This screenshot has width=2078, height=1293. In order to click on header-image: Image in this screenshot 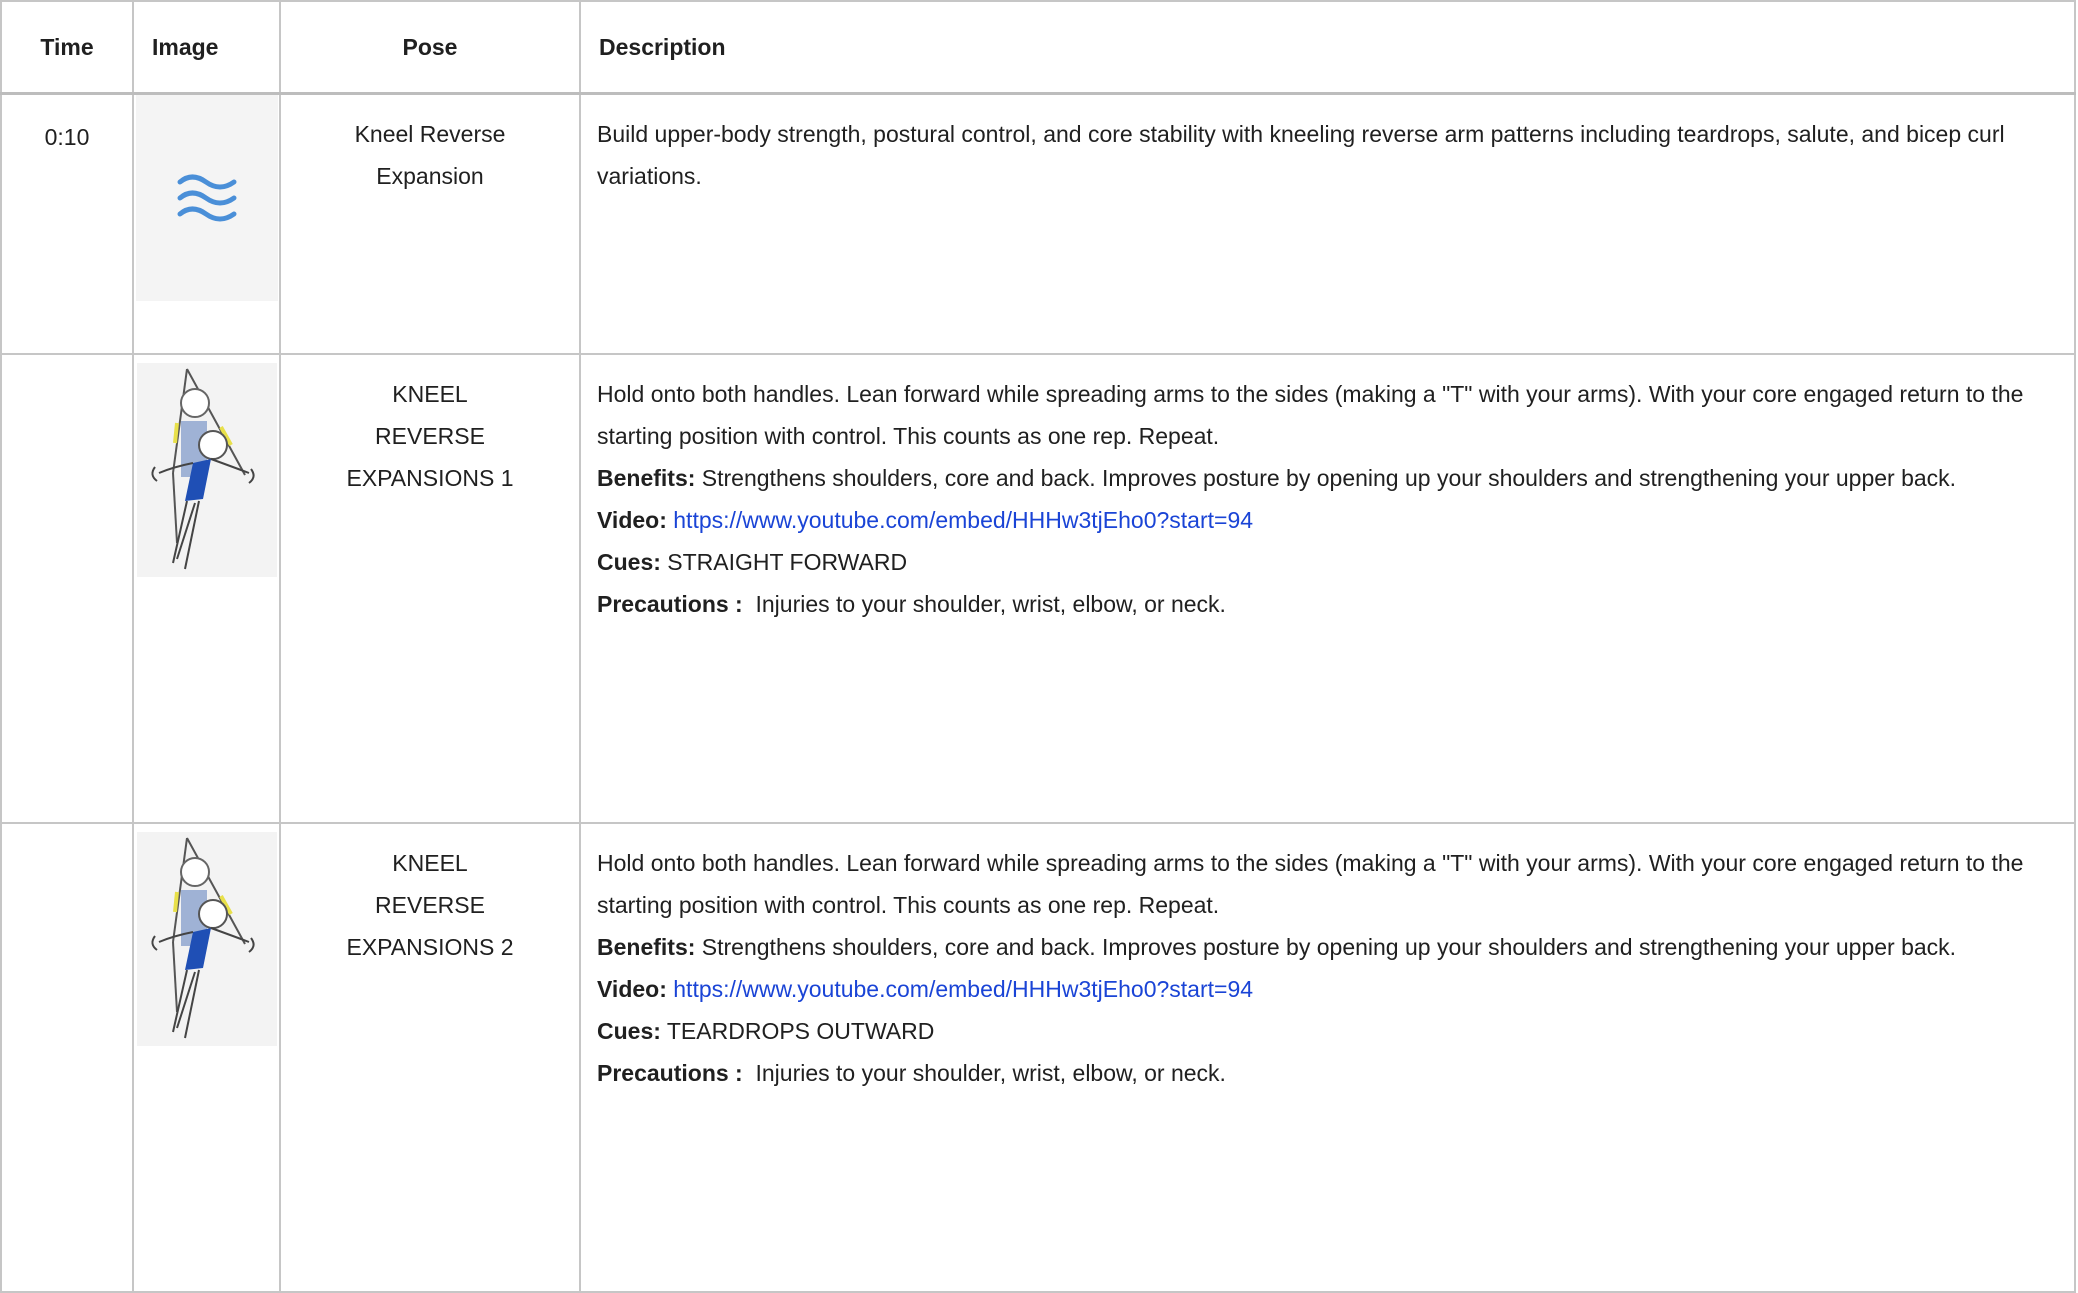, I will do `click(206, 47)`.